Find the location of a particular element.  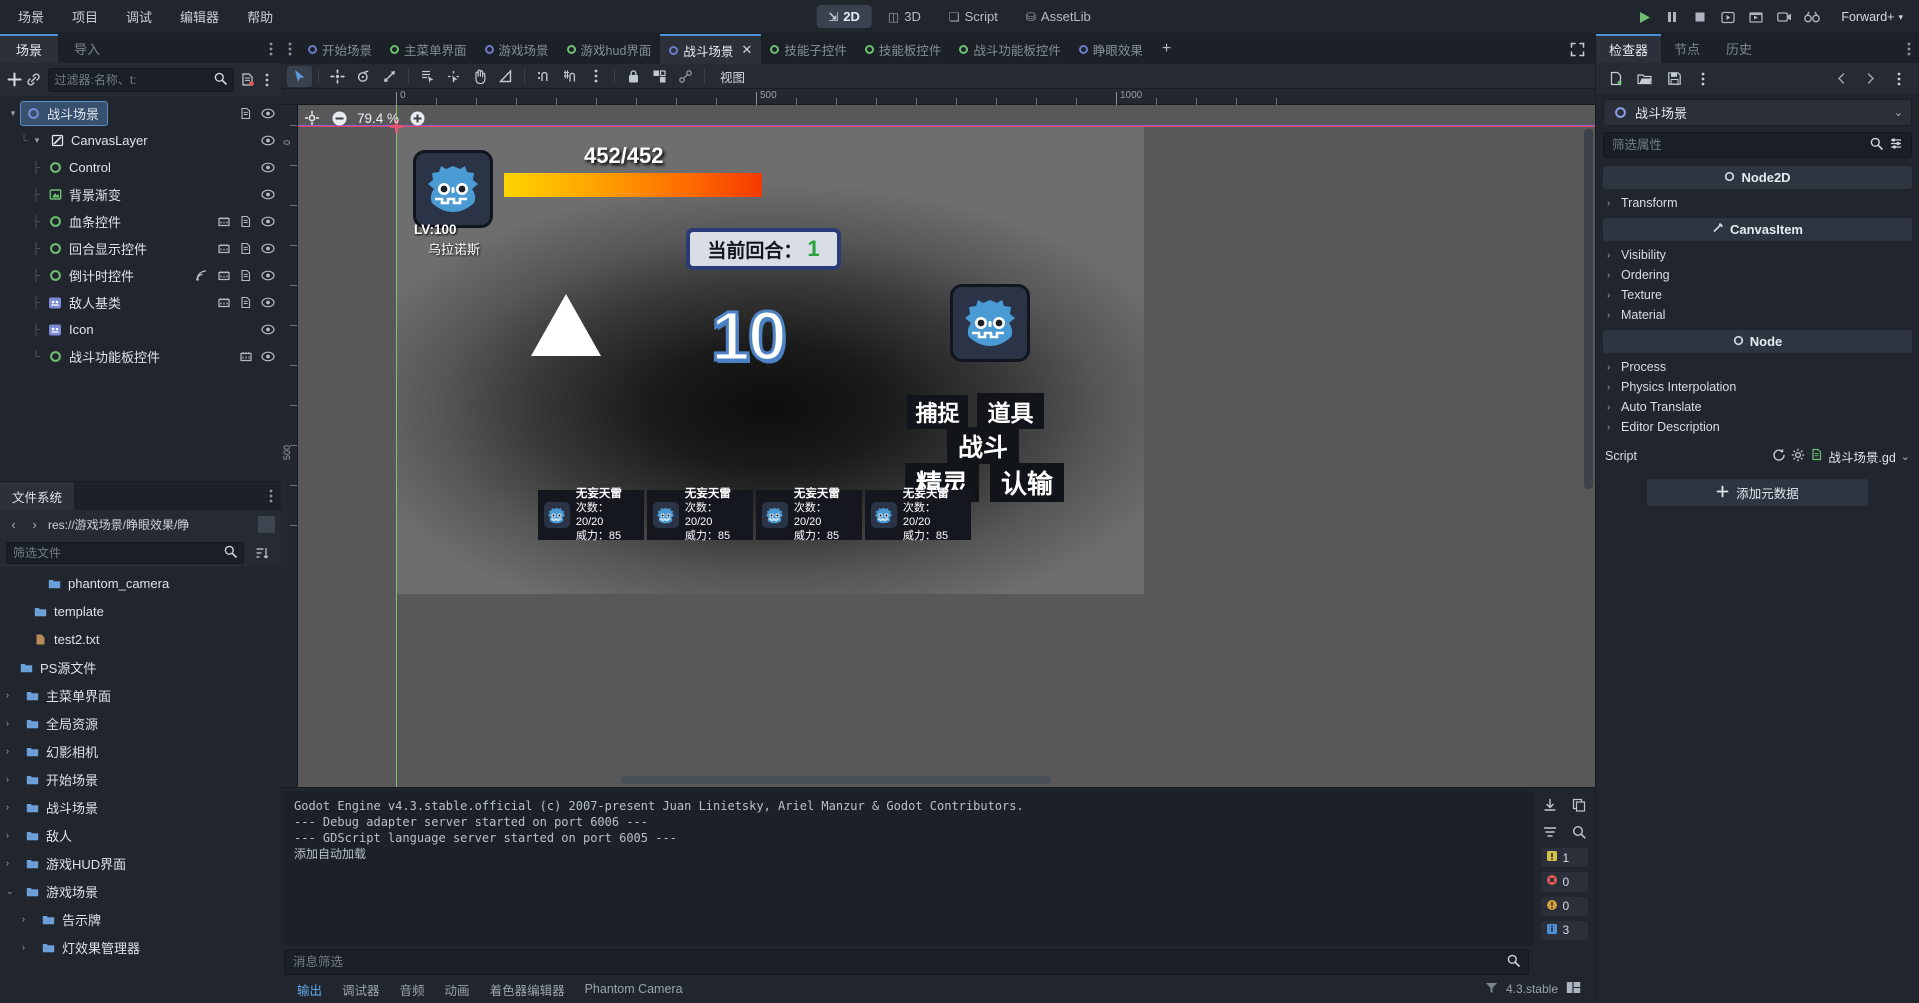

file-item-light-manager: › 灯效果管理器 is located at coordinates (140, 947).